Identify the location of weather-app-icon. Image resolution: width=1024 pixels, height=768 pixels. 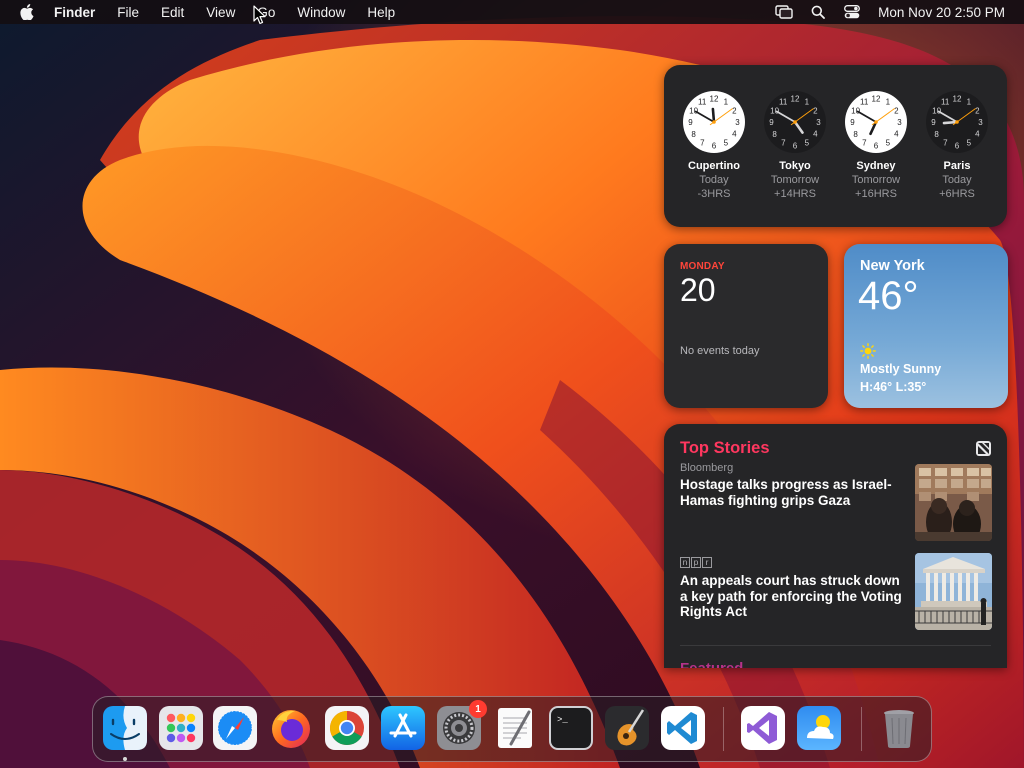
(819, 728).